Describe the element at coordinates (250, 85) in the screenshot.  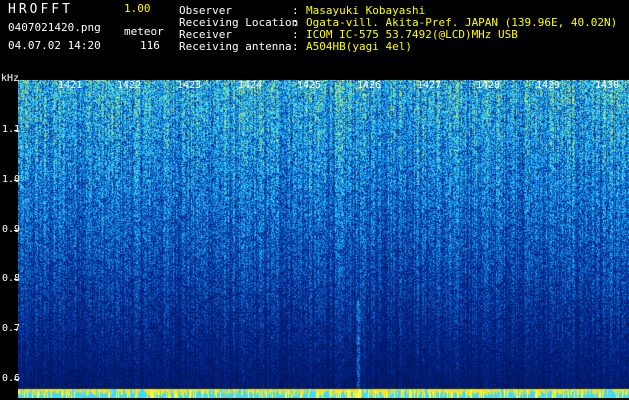
I see `x-tick-label: 1424` at that location.